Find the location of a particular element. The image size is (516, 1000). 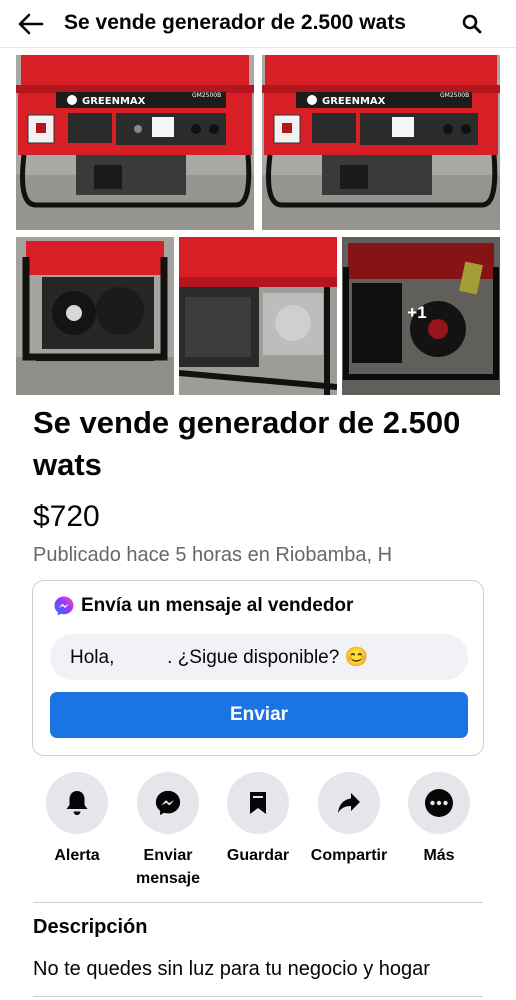

action-more-label: Más is located at coordinates (439, 855).